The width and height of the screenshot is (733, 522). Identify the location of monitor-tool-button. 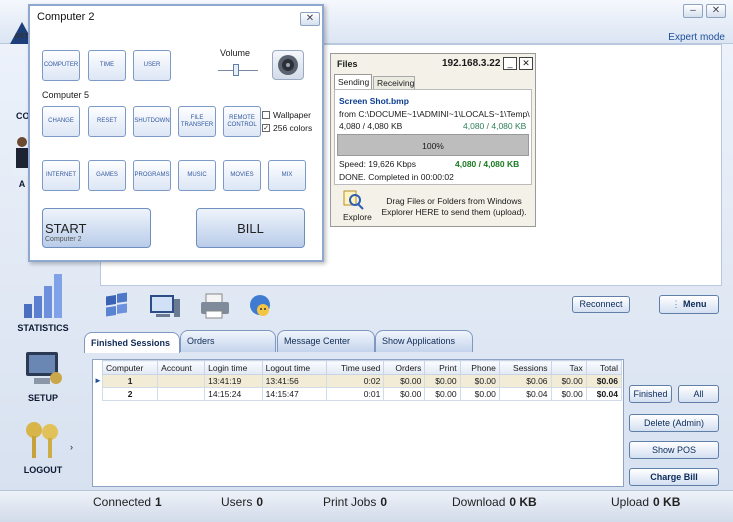
(164, 306).